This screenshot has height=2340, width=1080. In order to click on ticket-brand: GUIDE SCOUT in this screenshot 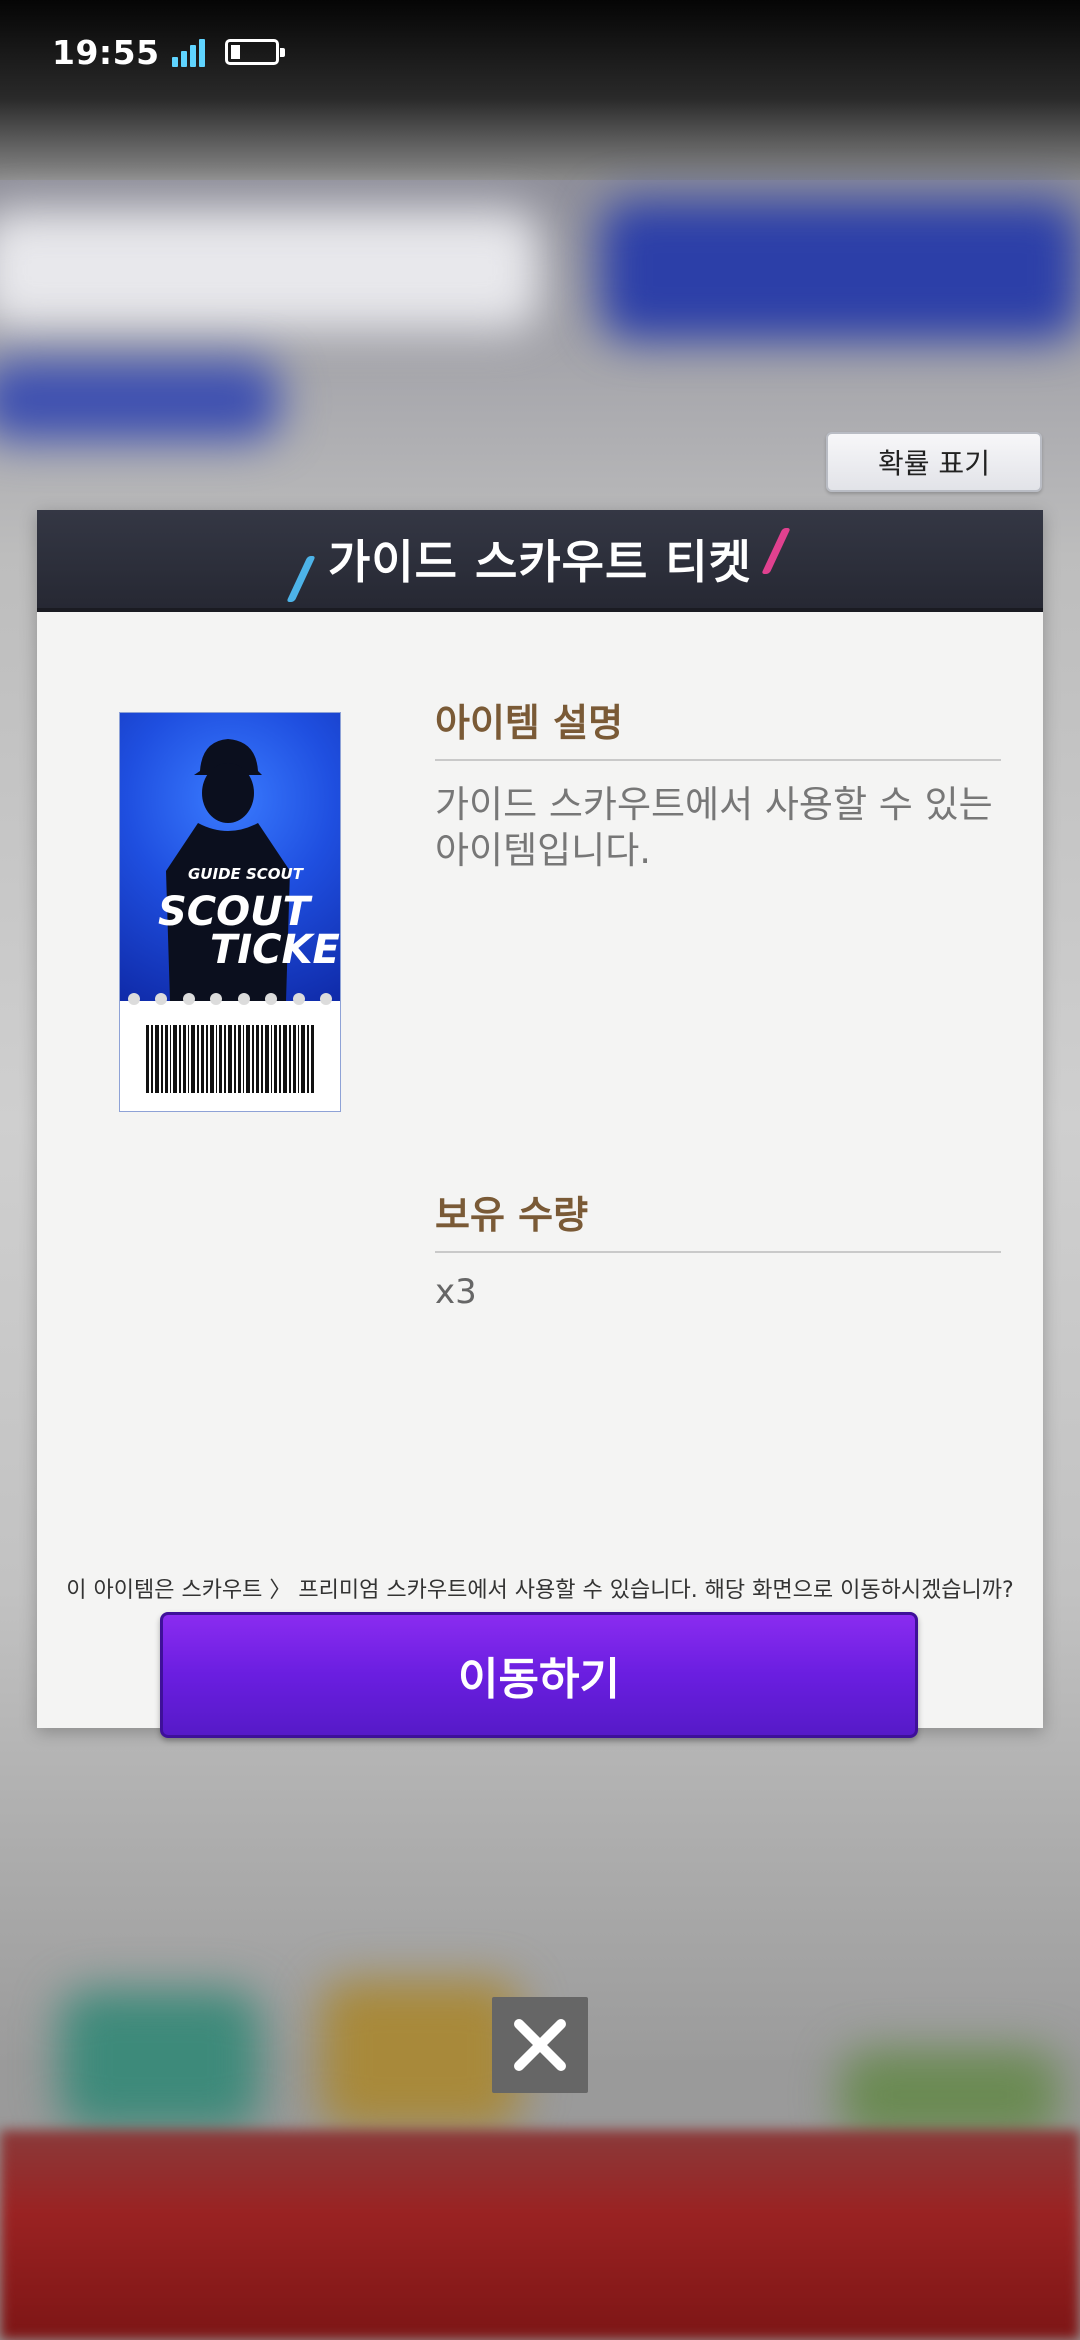, I will do `click(245, 874)`.